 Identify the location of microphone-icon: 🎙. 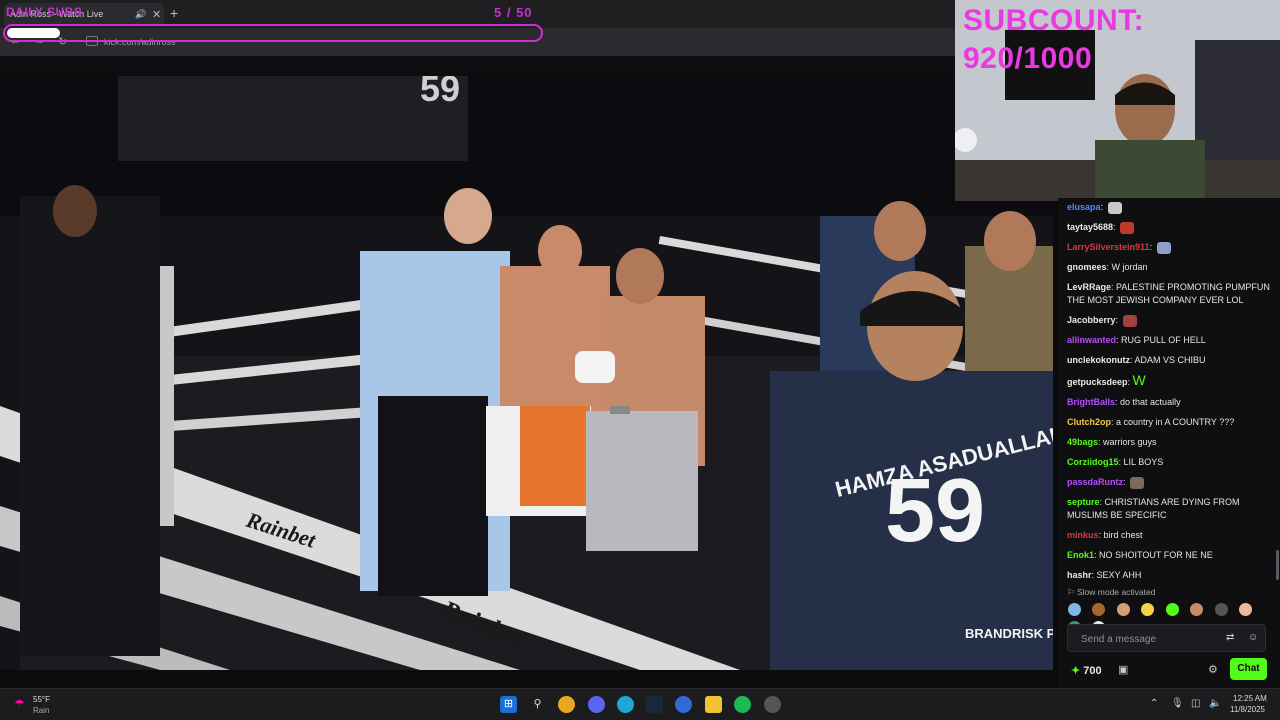
(1177, 703).